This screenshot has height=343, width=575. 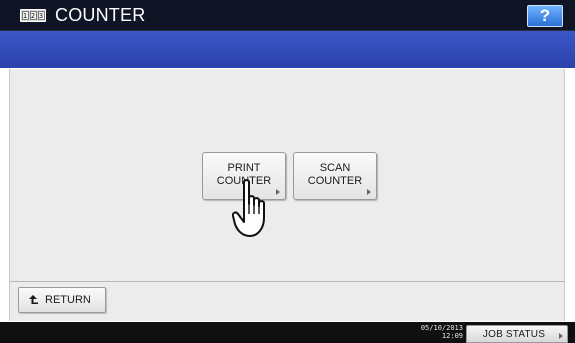 I want to click on return-label: RETURN, so click(x=68, y=300).